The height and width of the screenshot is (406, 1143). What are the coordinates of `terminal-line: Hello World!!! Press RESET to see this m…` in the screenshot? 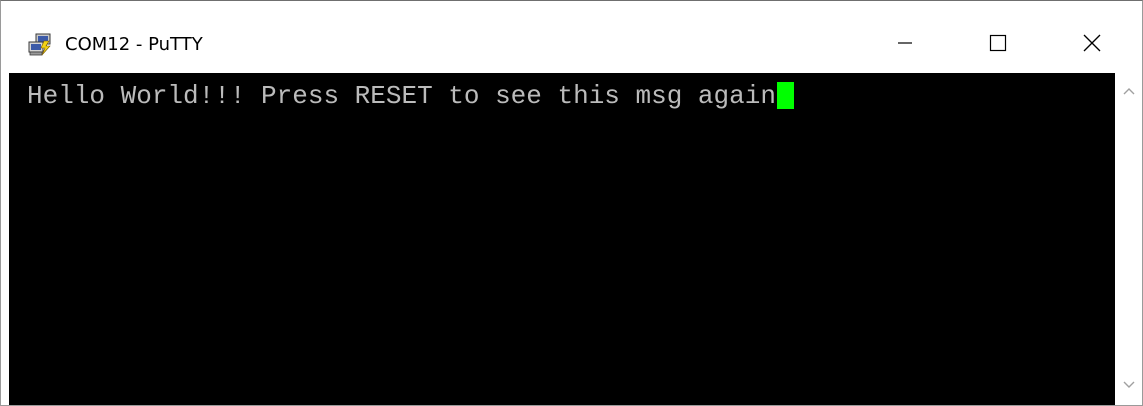 It's located at (410, 96).